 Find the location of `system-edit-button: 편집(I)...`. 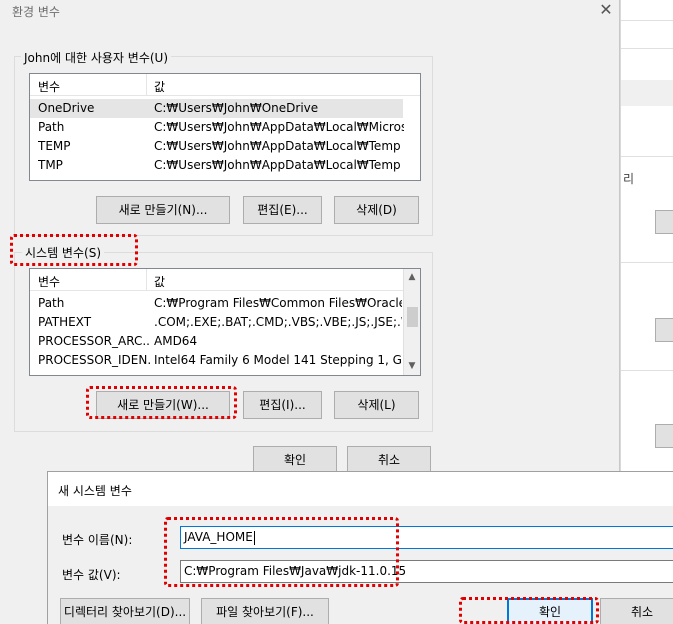

system-edit-button: 편집(I)... is located at coordinates (282, 405).